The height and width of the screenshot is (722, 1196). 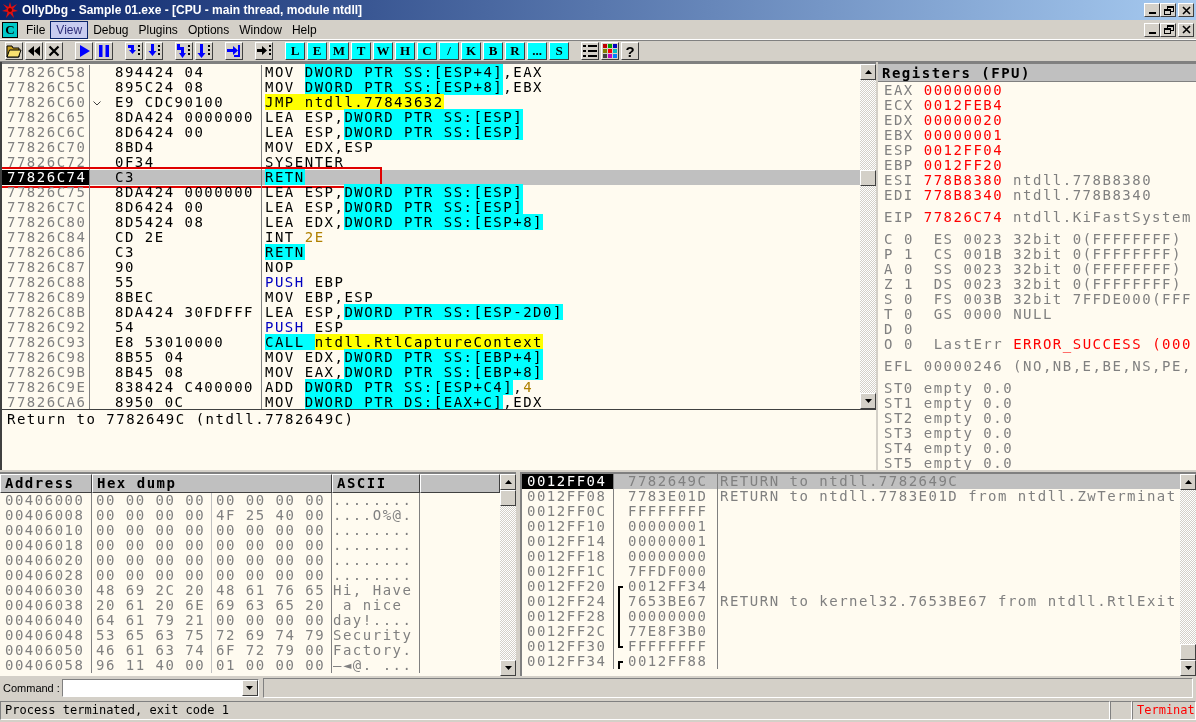 What do you see at coordinates (295, 51) in the screenshot?
I see `toolbar-button: L` at bounding box center [295, 51].